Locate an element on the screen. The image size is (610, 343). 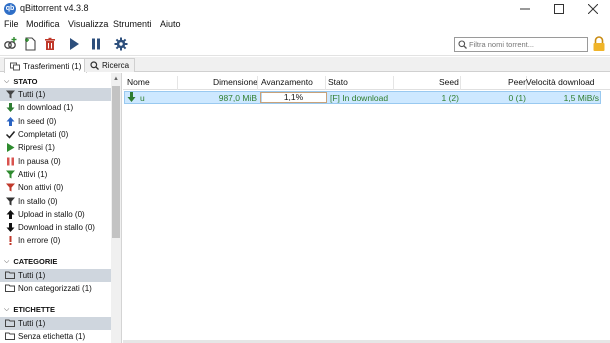
torrent-size: 987,0 MiB is located at coordinates (237, 98).